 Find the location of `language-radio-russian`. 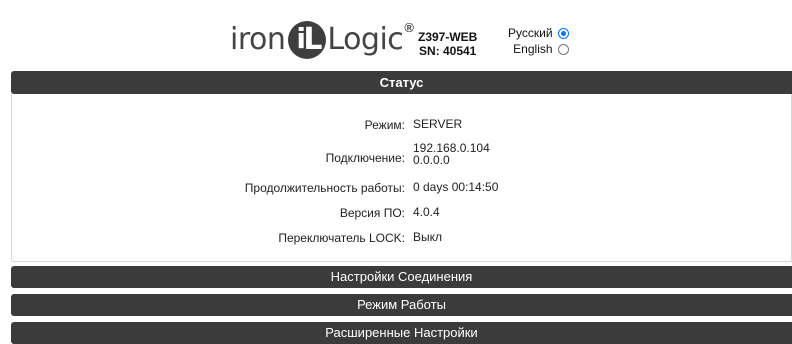

language-radio-russian is located at coordinates (563, 33).